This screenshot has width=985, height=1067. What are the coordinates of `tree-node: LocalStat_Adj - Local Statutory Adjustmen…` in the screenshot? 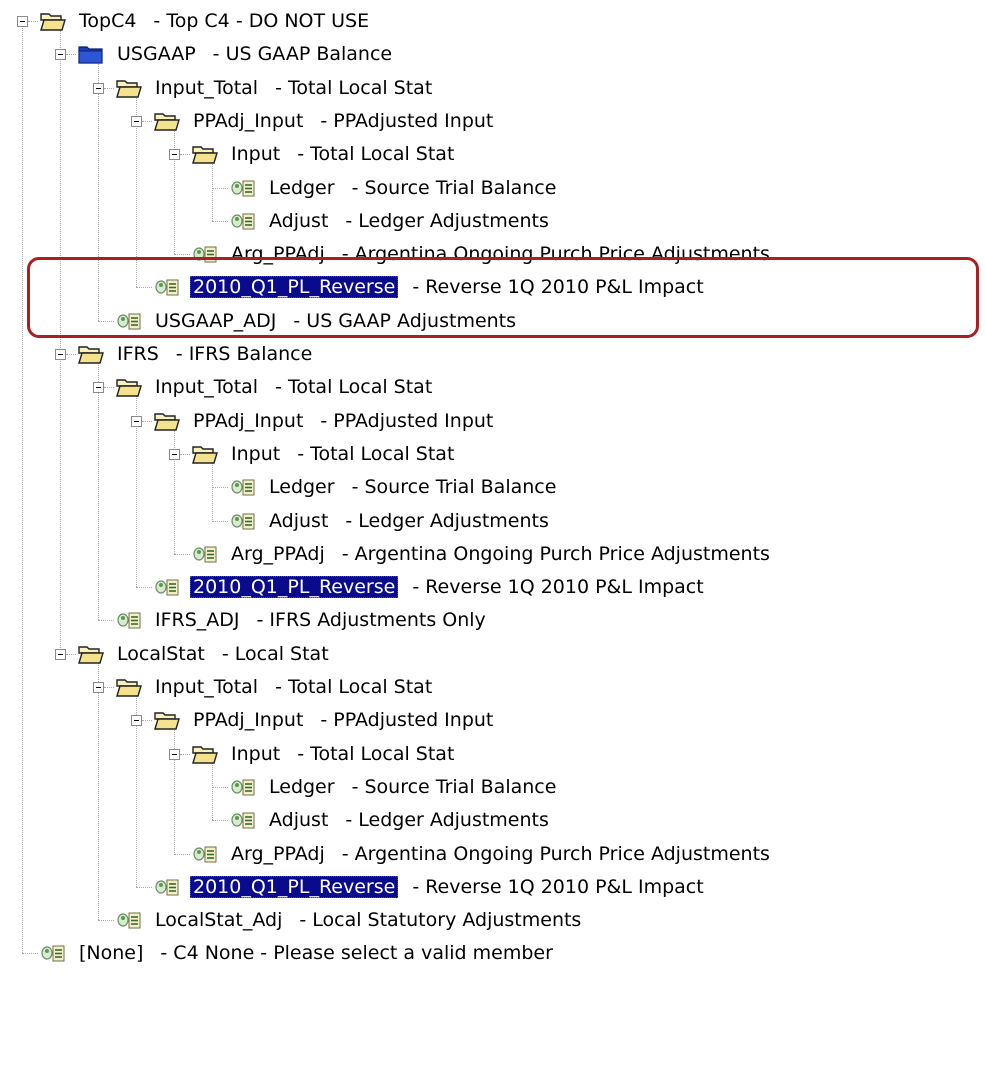 It's located at (348, 920).